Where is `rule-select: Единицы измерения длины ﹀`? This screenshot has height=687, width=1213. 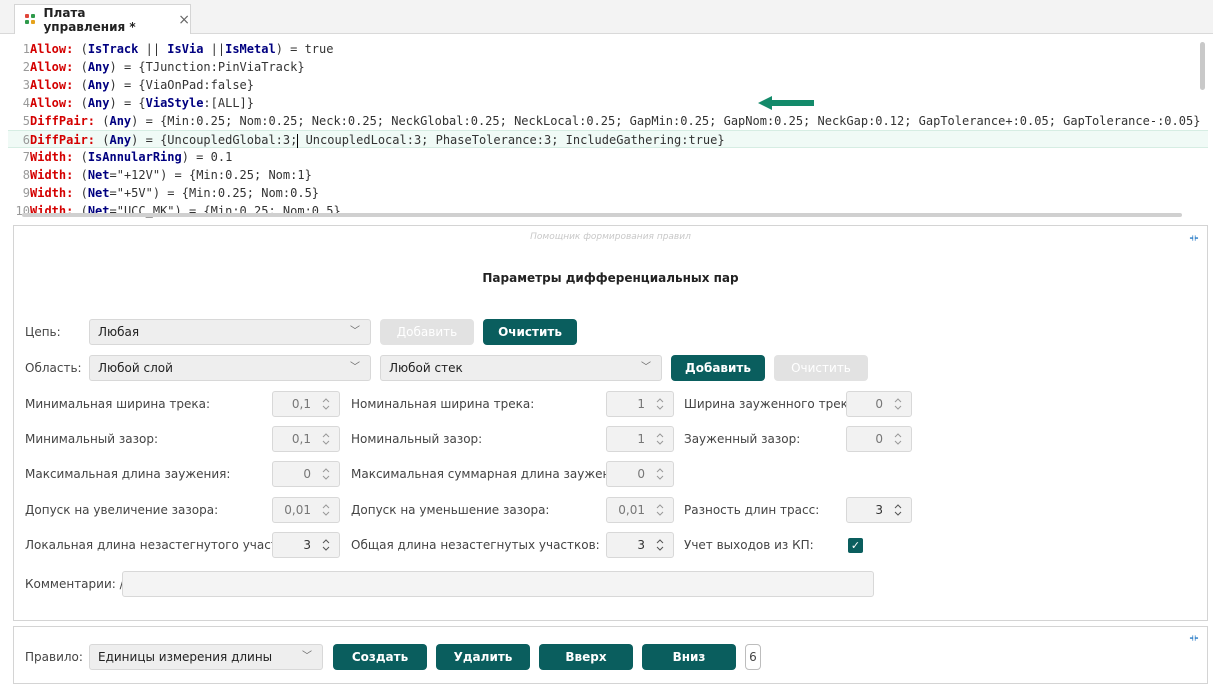
rule-select: Единицы измерения длины ﹀ is located at coordinates (206, 657).